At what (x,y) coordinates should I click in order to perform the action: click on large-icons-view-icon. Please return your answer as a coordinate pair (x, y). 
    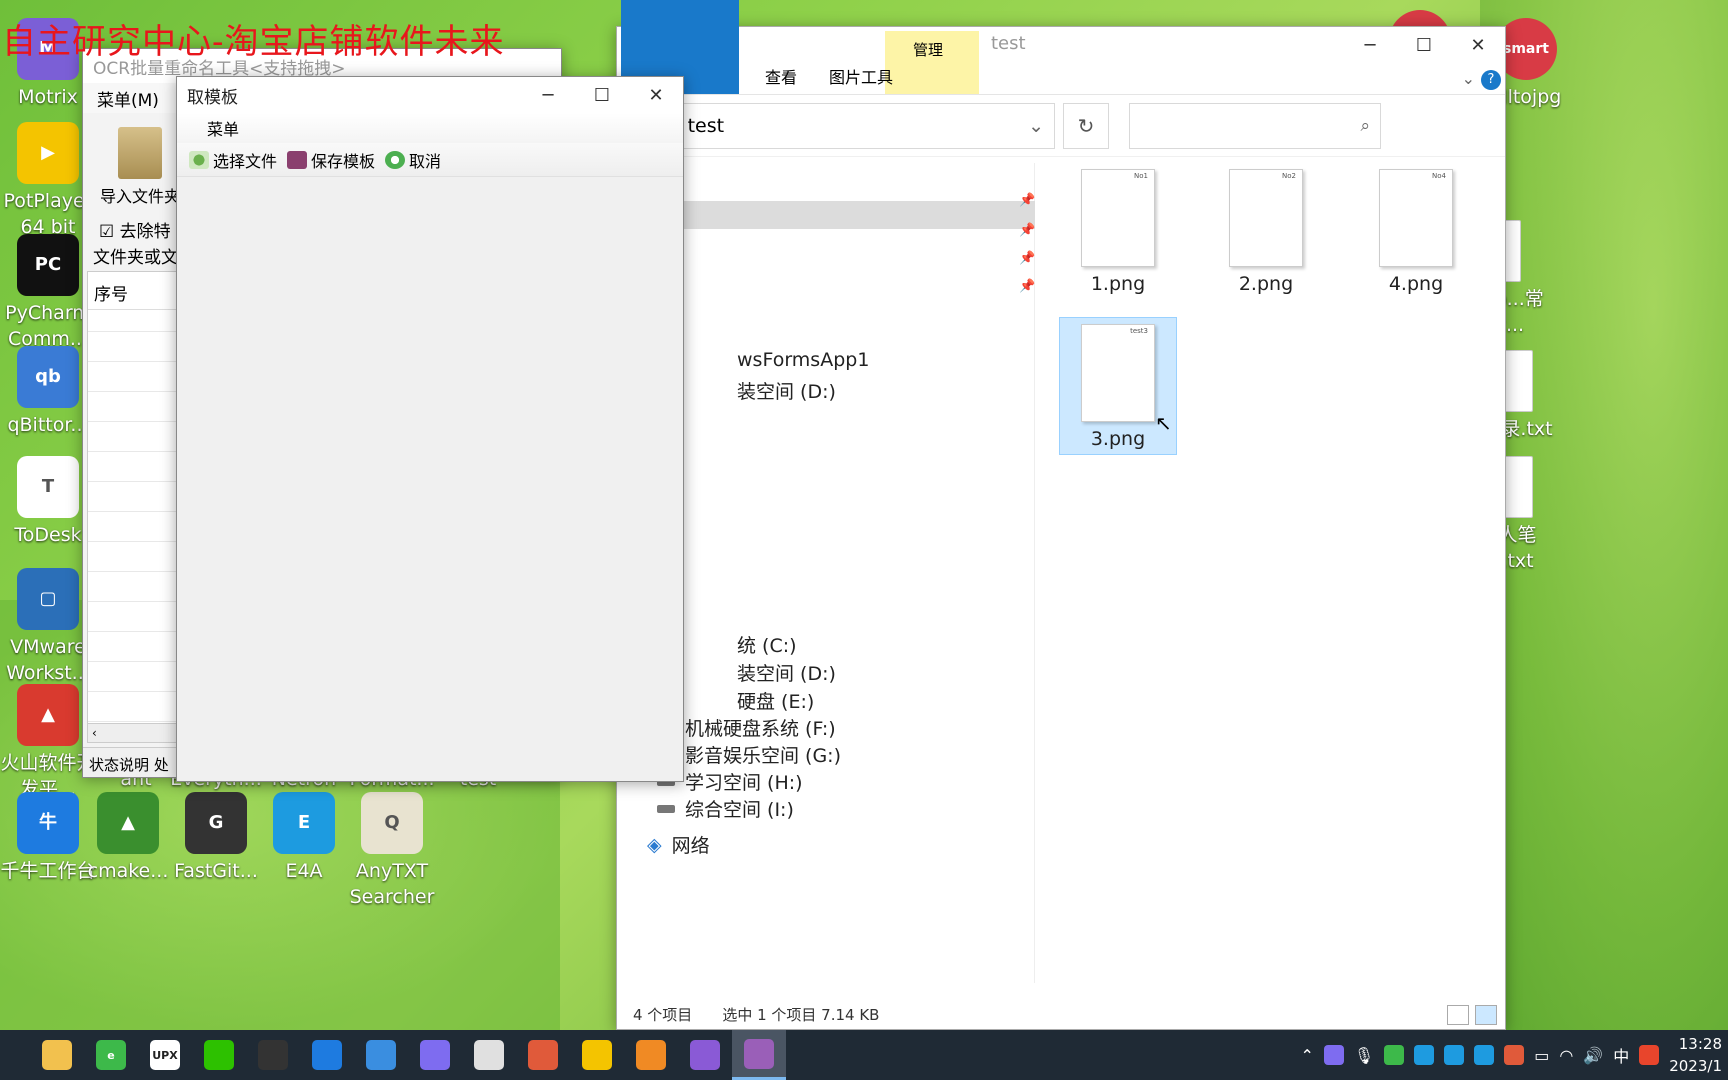
    Looking at the image, I should click on (1486, 1015).